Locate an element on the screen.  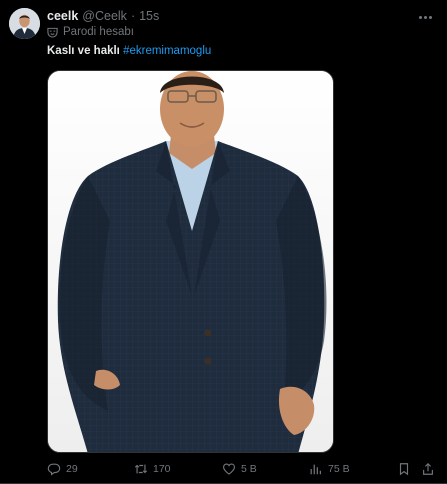
reply-icon is located at coordinates (54, 469).